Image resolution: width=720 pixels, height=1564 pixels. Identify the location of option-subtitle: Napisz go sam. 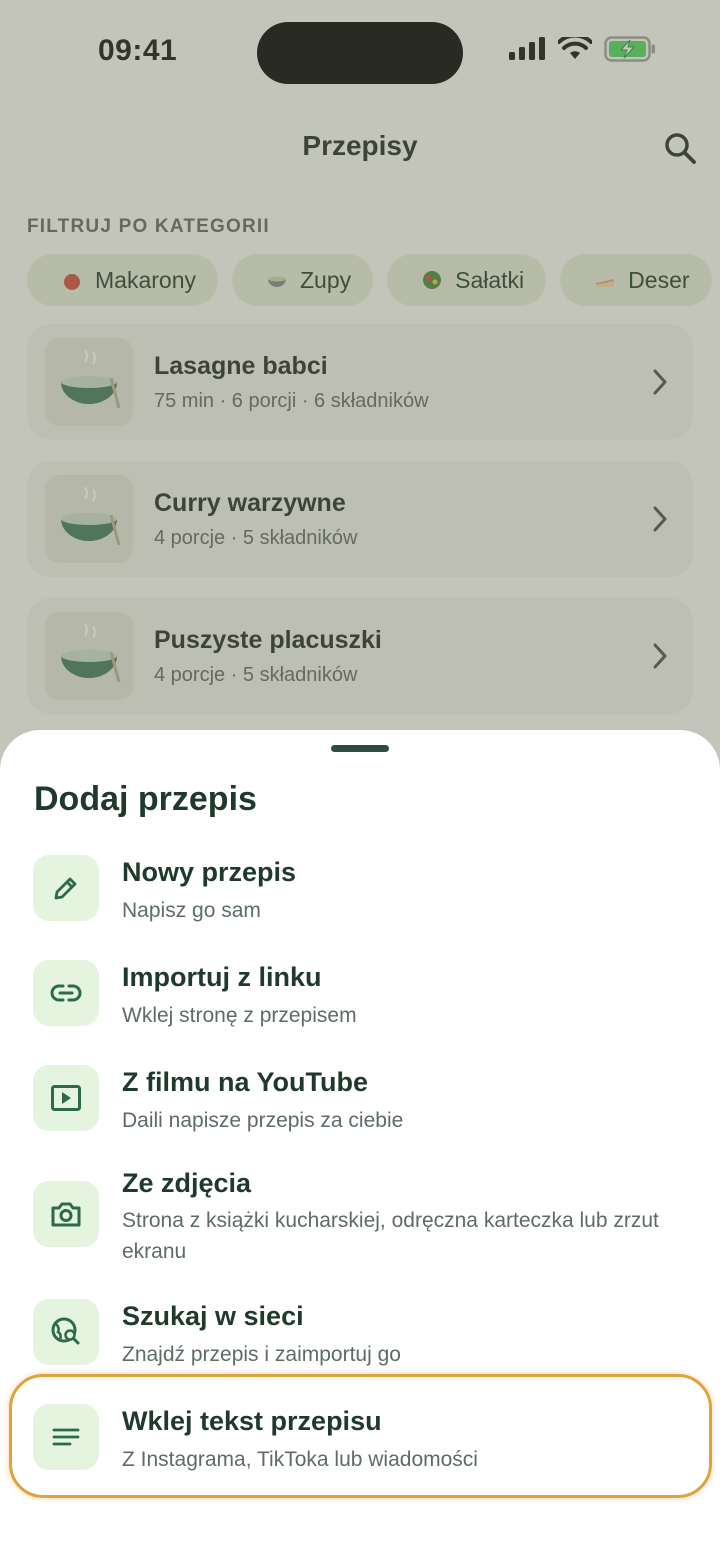
(191, 910).